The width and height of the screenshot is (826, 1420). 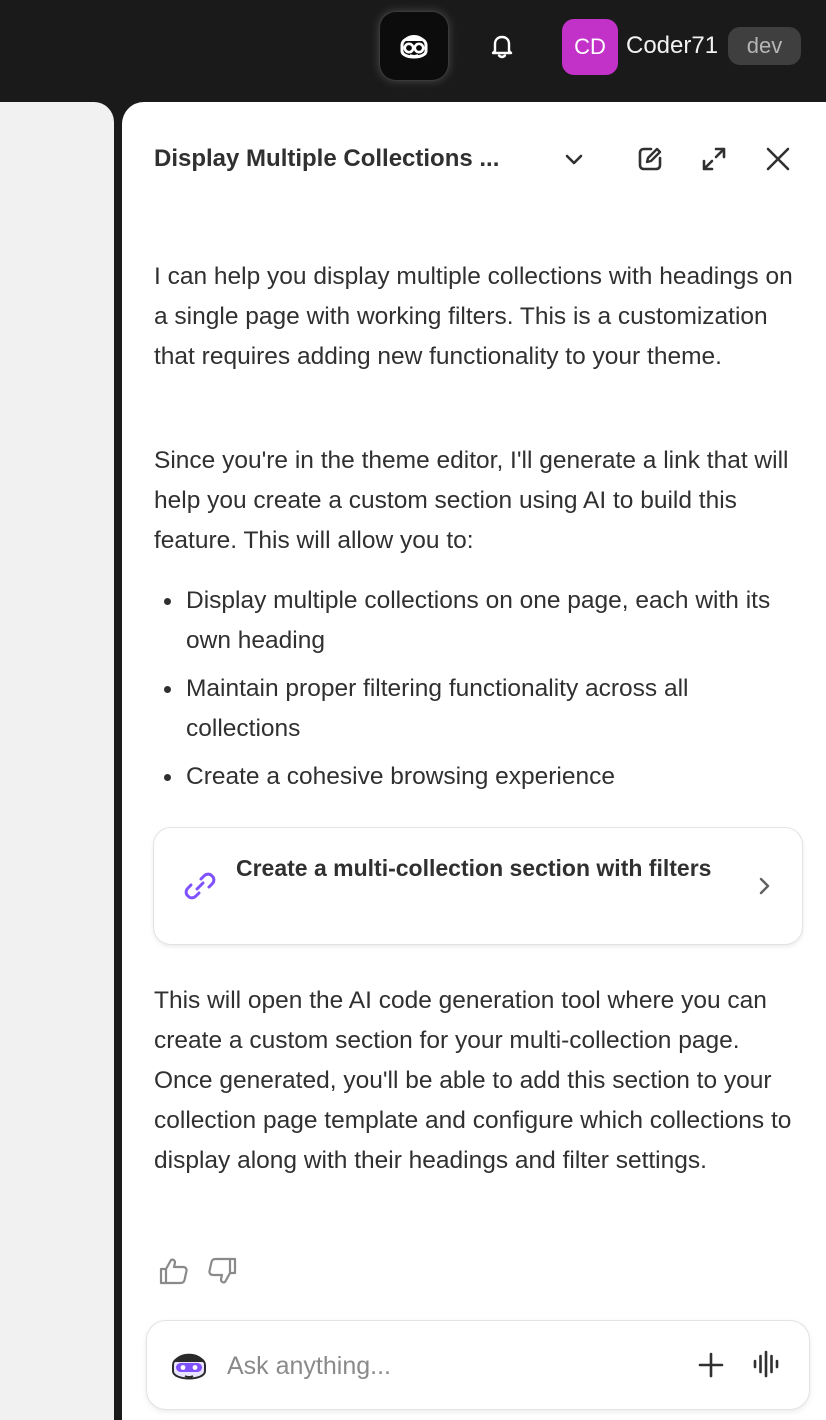 I want to click on link-icon, so click(x=200, y=886).